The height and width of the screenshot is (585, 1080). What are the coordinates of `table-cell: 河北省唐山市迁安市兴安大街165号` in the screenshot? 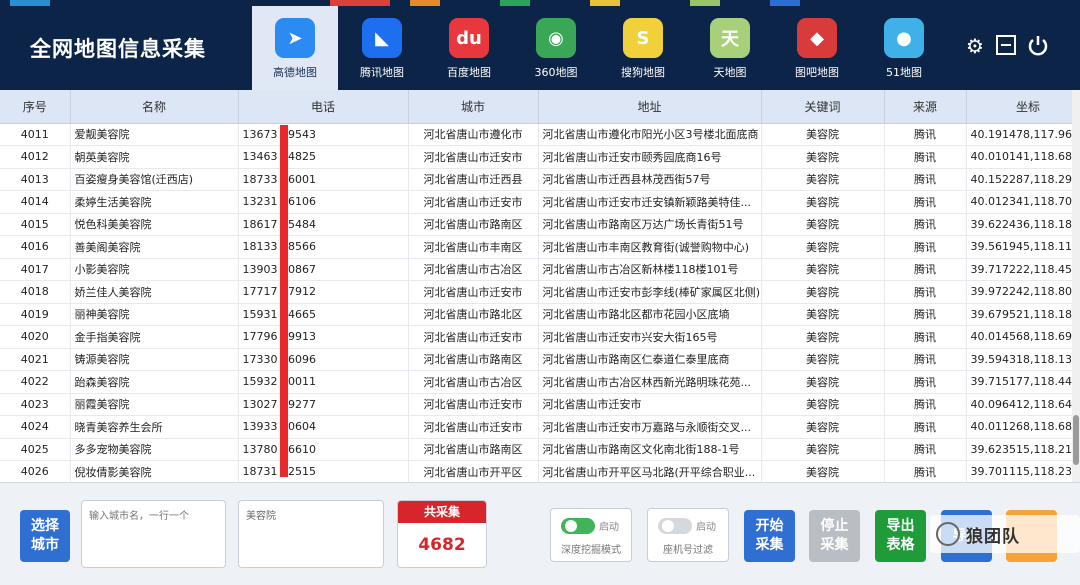 It's located at (650, 337).